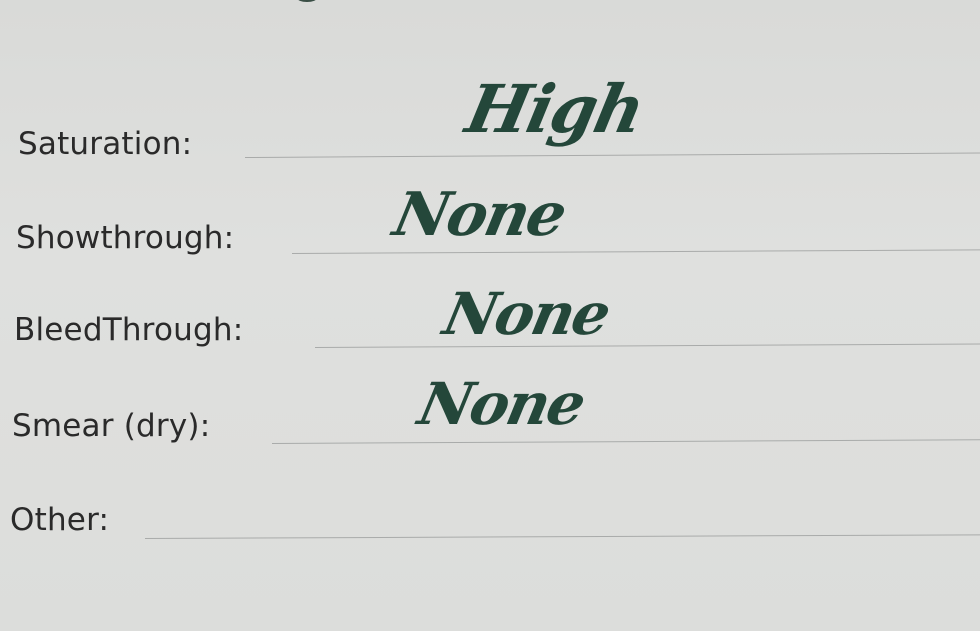 The width and height of the screenshot is (980, 631). Describe the element at coordinates (129, 330) in the screenshot. I see `field-label: BleedThrough:` at that location.